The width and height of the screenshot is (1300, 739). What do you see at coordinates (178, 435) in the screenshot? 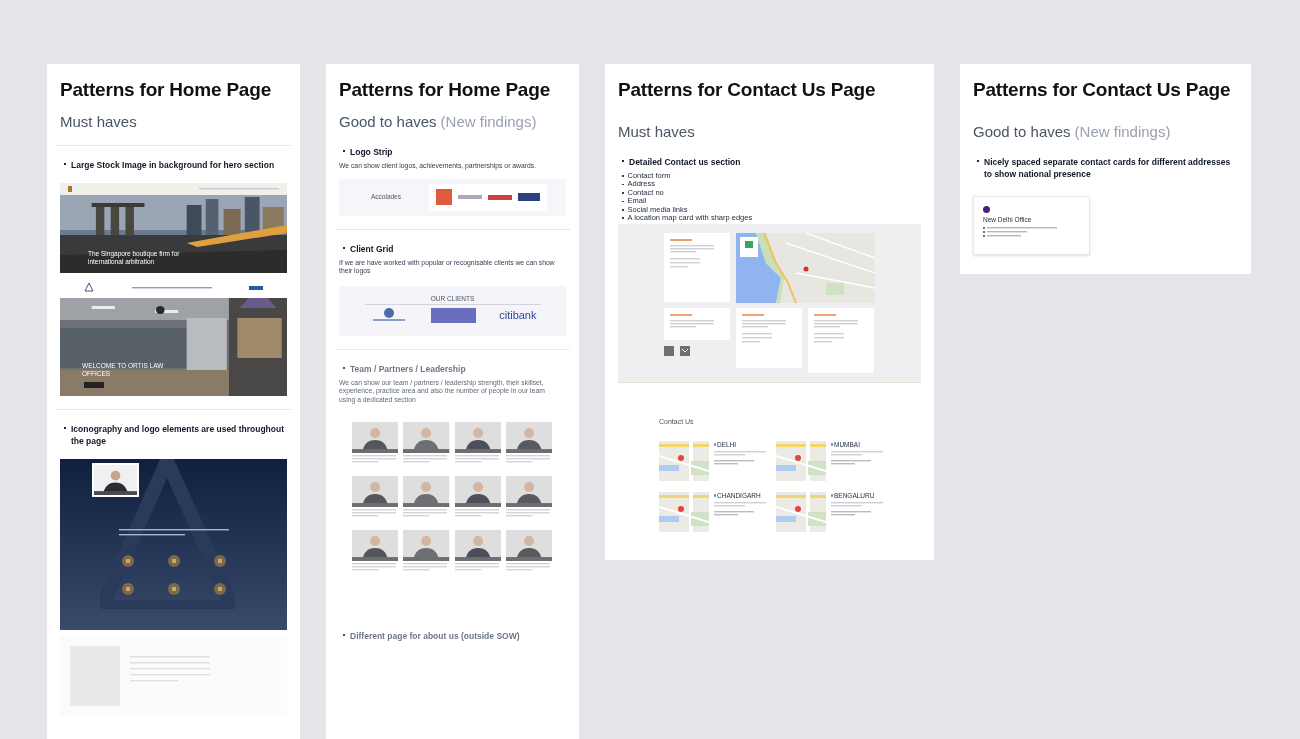
I see `section-heading: Iconography and logo elements are used throughout the page` at bounding box center [178, 435].